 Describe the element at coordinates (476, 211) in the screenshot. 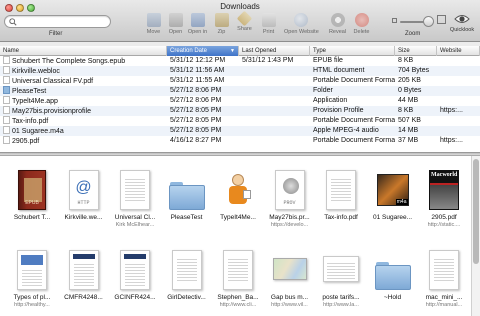

I see `grid-scrollbar-thumb` at that location.